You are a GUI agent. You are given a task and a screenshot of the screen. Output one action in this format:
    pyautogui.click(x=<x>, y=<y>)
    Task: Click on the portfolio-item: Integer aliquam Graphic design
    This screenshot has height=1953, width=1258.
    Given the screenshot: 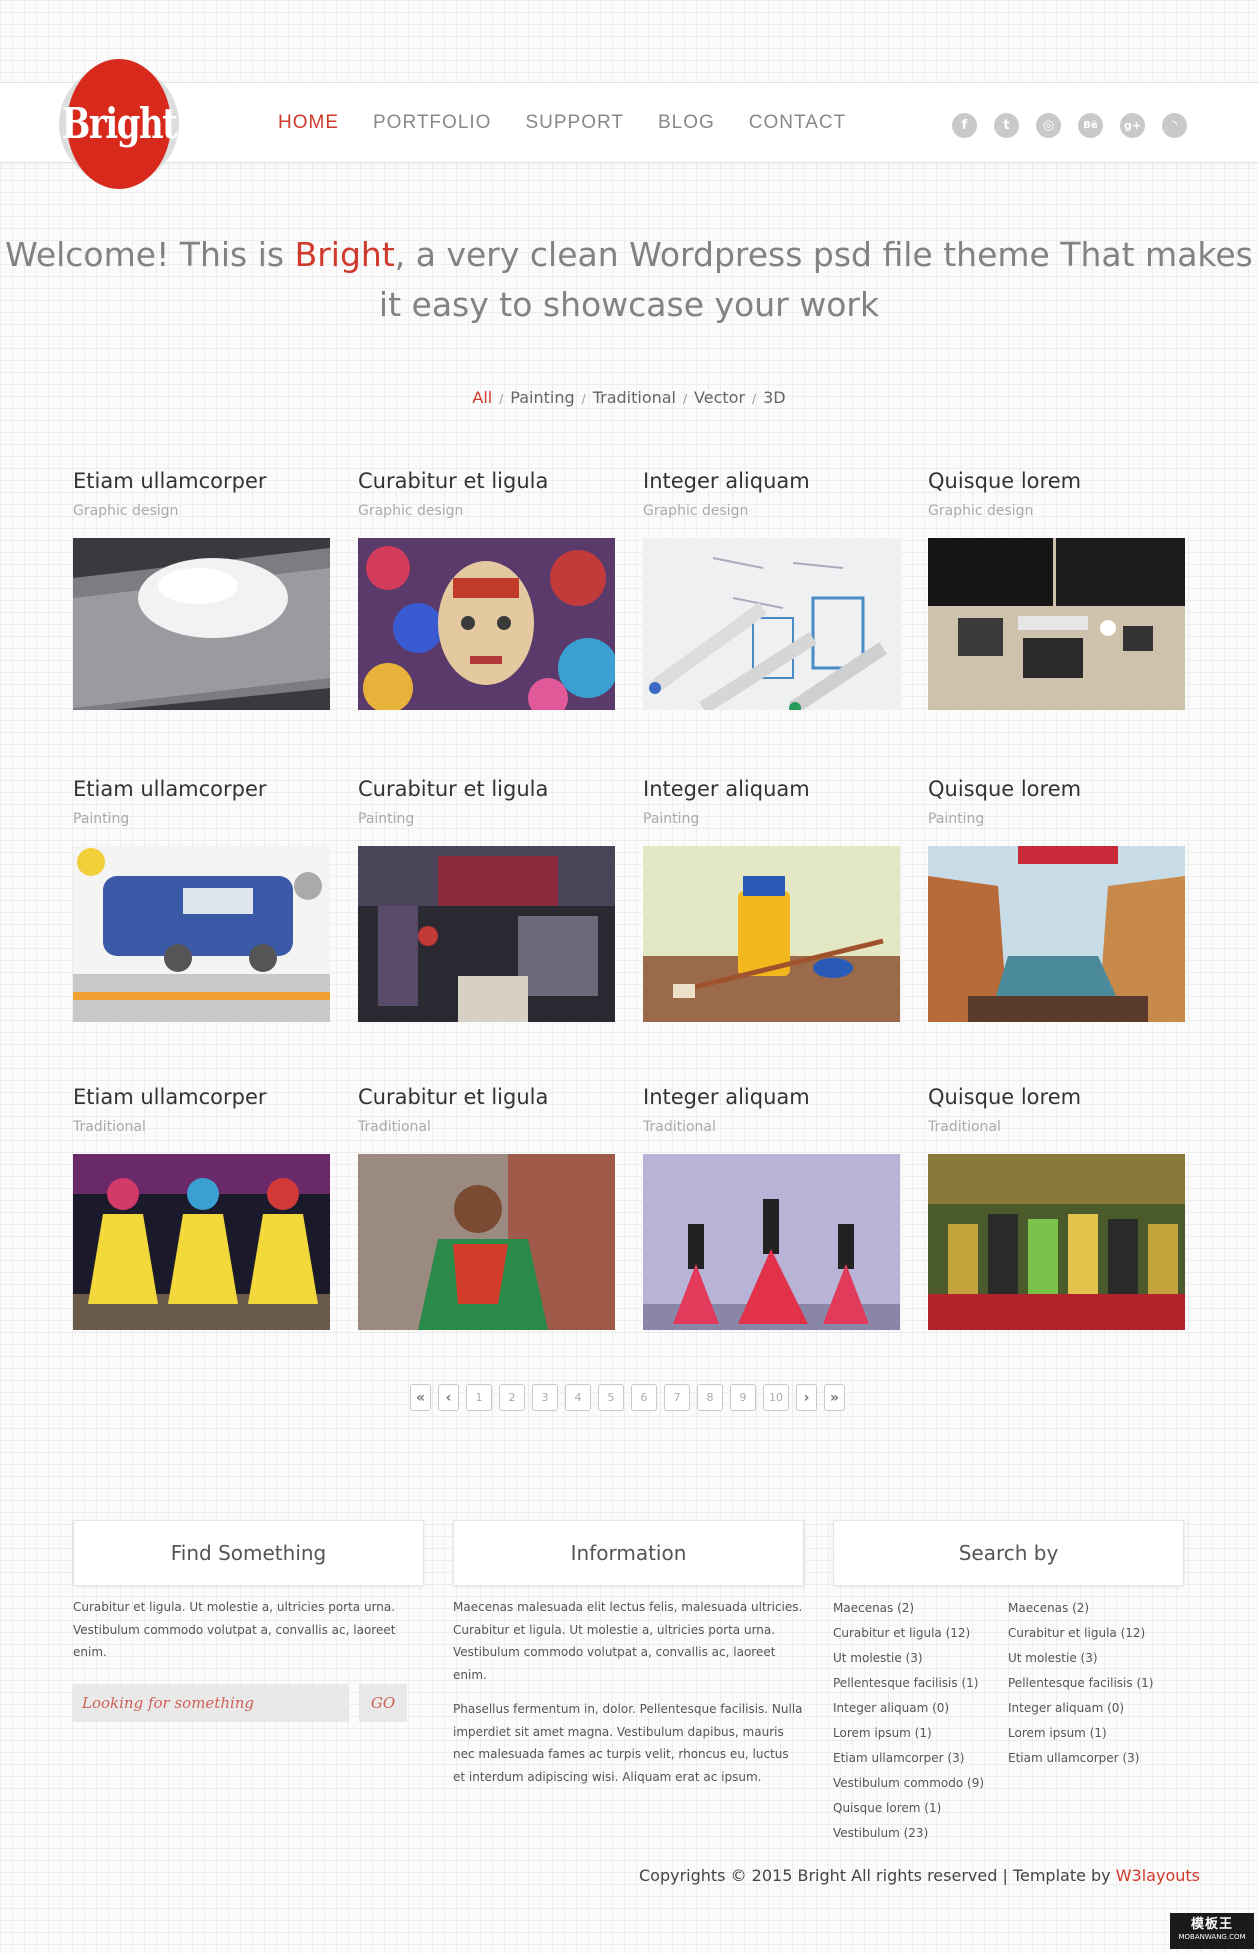 What is the action you would take?
    pyautogui.click(x=771, y=620)
    